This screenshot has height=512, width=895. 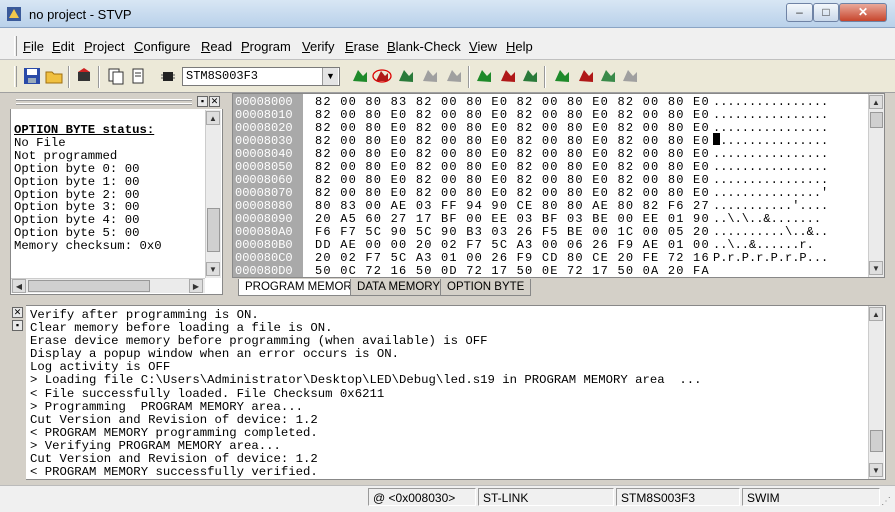 What do you see at coordinates (116, 76) in the screenshot?
I see `copy-icon` at bounding box center [116, 76].